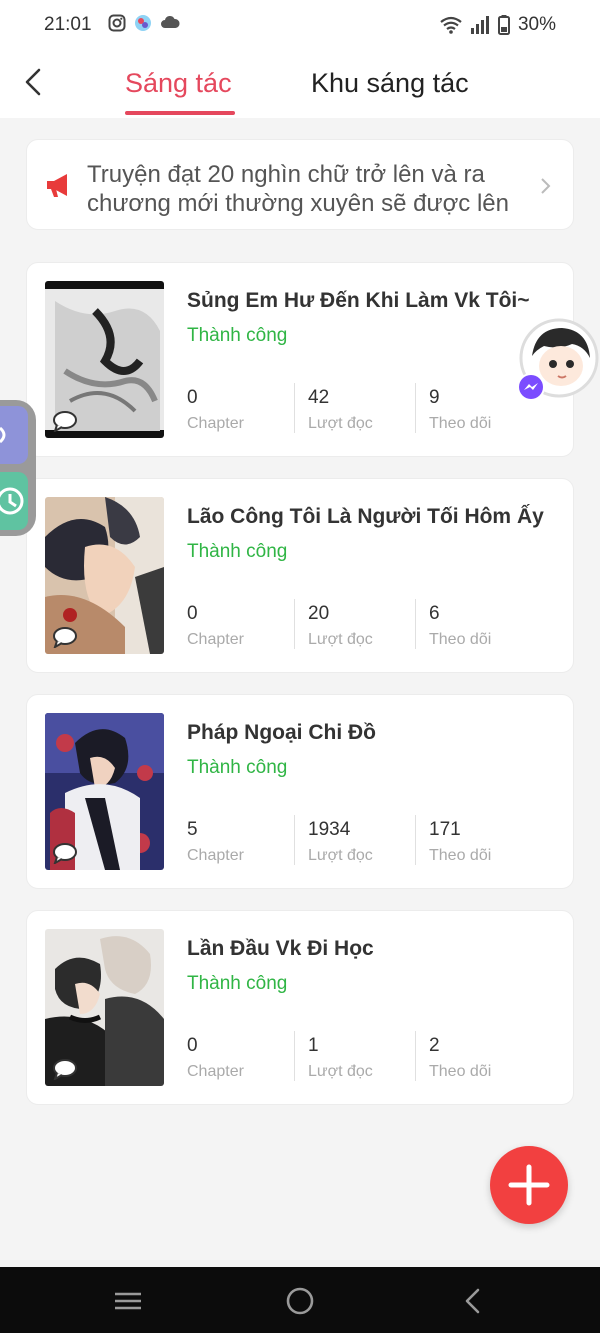  I want to click on system-nav-bar, so click(300, 1300).